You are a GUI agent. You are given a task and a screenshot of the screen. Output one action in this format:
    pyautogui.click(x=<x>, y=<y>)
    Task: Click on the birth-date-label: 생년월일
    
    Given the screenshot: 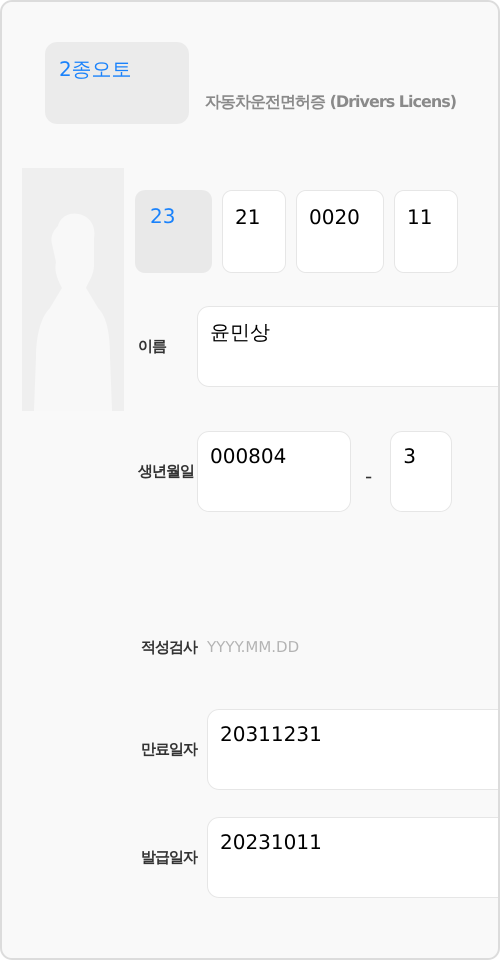 What is the action you would take?
    pyautogui.click(x=166, y=471)
    